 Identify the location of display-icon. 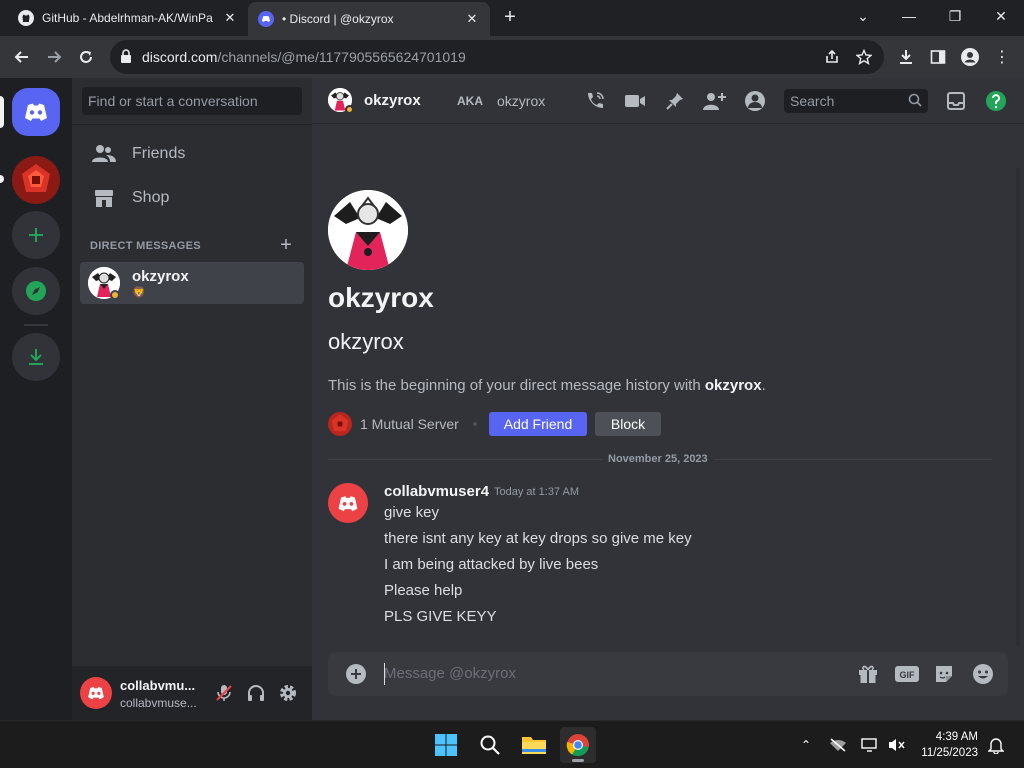
(870, 745).